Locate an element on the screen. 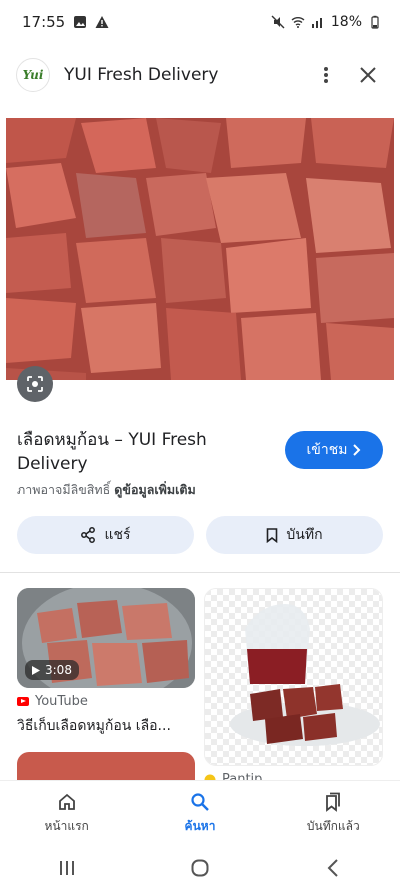 Image resolution: width=400 pixels, height=889 pixels. action-buttons: แชร์ บันทึก is located at coordinates (200, 535).